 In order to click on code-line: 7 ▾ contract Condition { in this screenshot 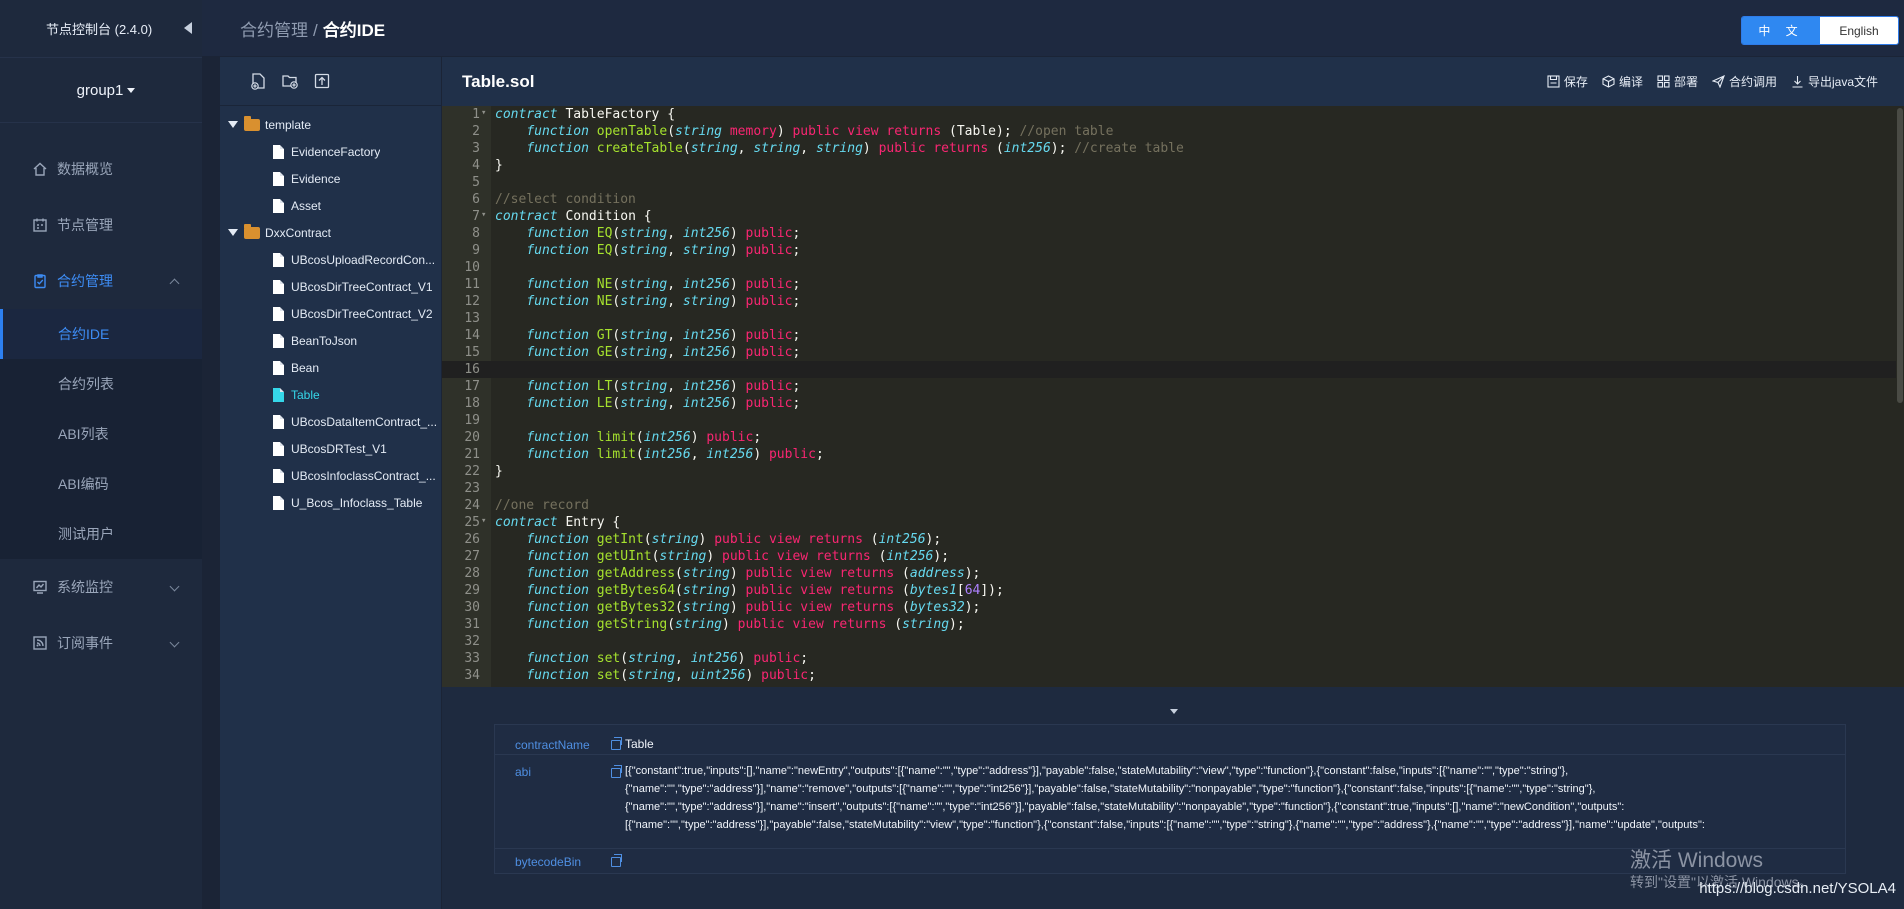, I will do `click(1169, 216)`.